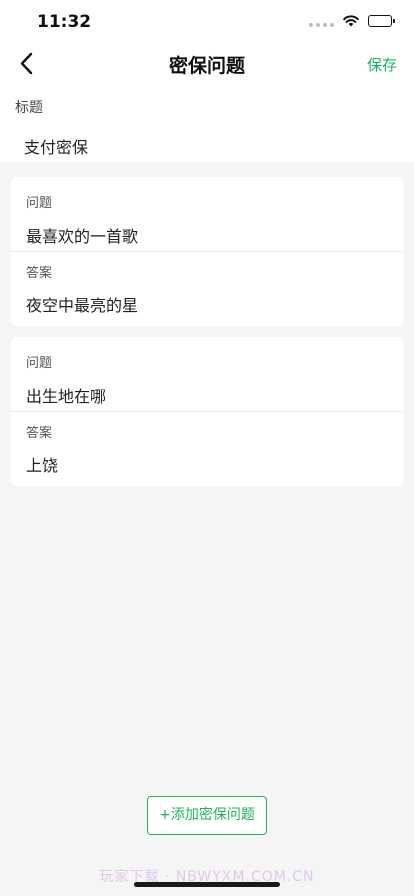  What do you see at coordinates (64, 22) in the screenshot?
I see `status-time: 11:32` at bounding box center [64, 22].